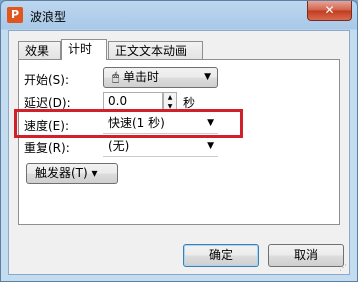 The image size is (358, 282). I want to click on mouse-click-icon: 🖱, so click(116, 77).